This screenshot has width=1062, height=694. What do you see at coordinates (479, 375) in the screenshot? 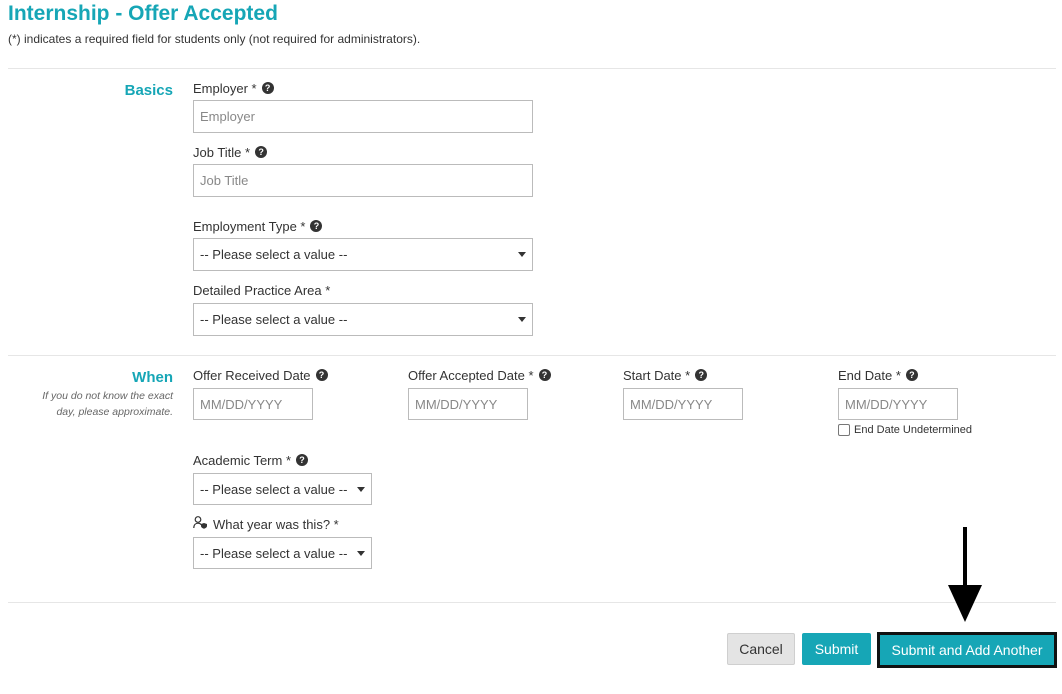
I see `offer-accepted-label: Offer Accepted Date * ?` at bounding box center [479, 375].